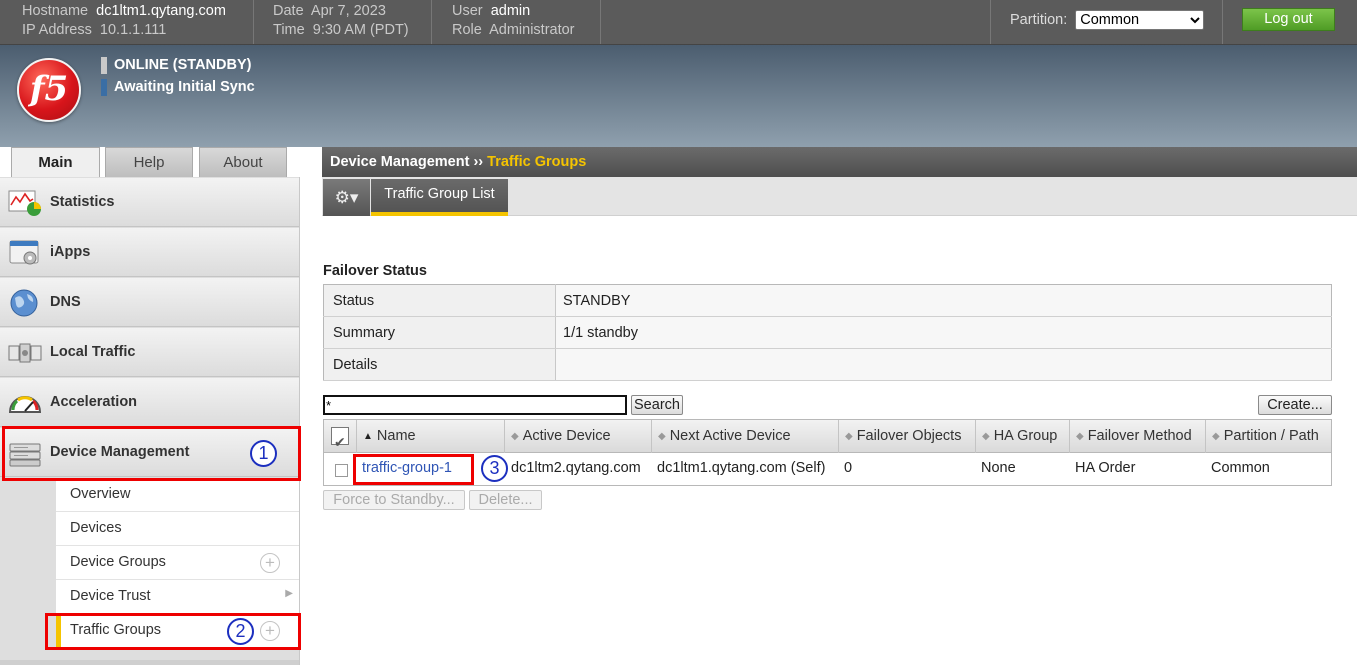 The image size is (1357, 665). Describe the element at coordinates (173, 631) in the screenshot. I see `annotation-highlight-traffic-groups` at that location.